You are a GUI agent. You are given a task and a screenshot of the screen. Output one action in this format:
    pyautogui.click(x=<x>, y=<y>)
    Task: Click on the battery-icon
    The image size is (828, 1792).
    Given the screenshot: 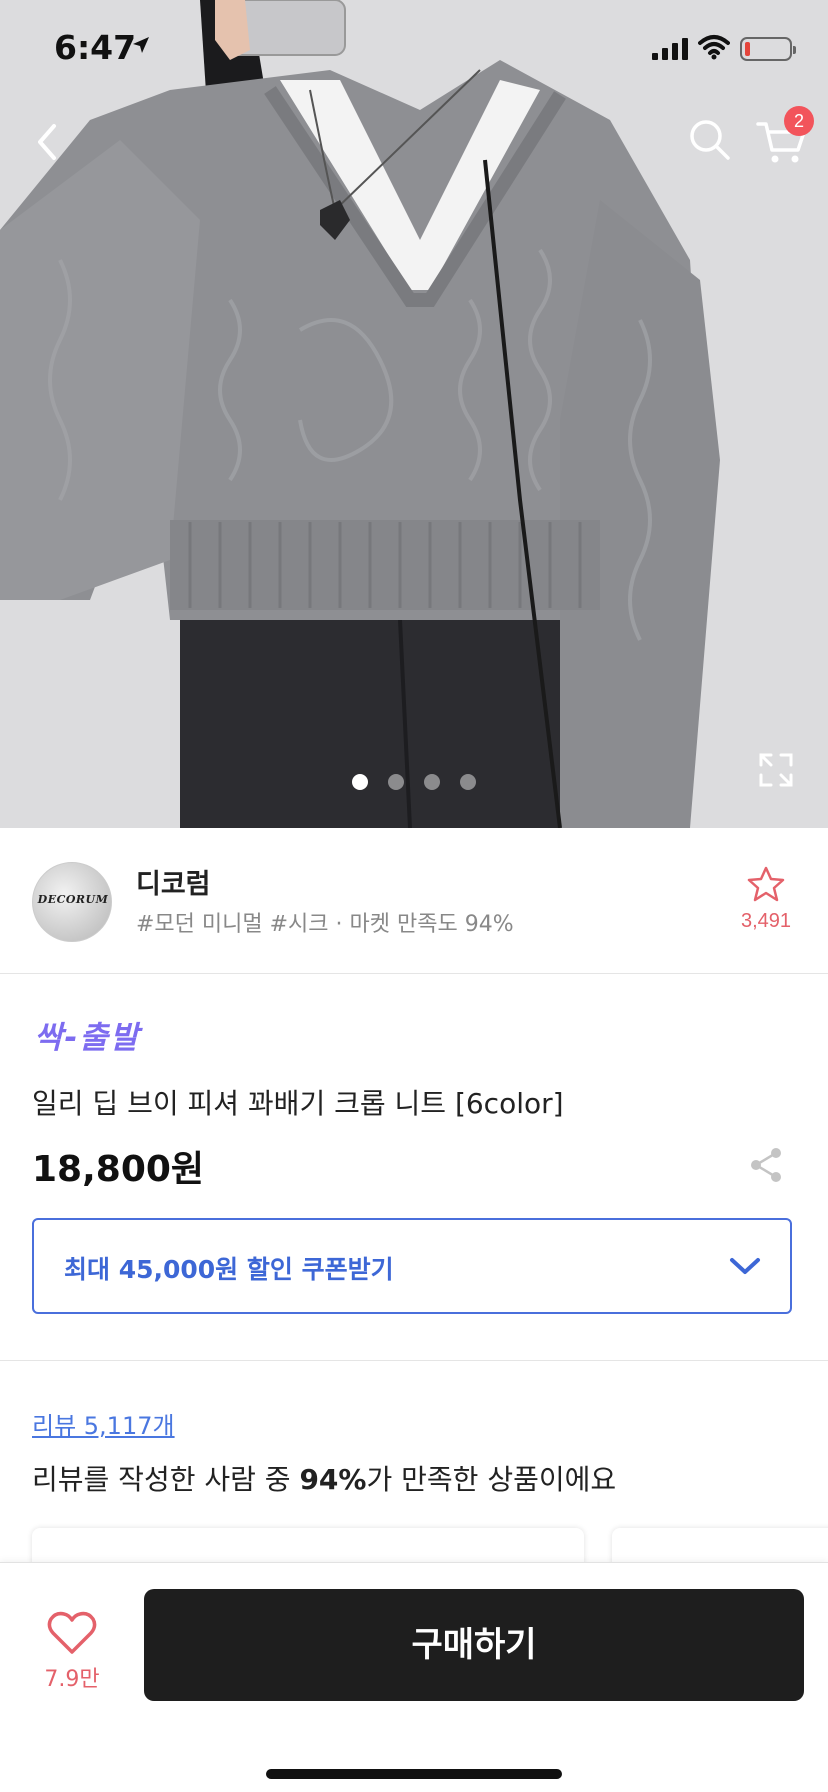 What is the action you would take?
    pyautogui.click(x=768, y=49)
    